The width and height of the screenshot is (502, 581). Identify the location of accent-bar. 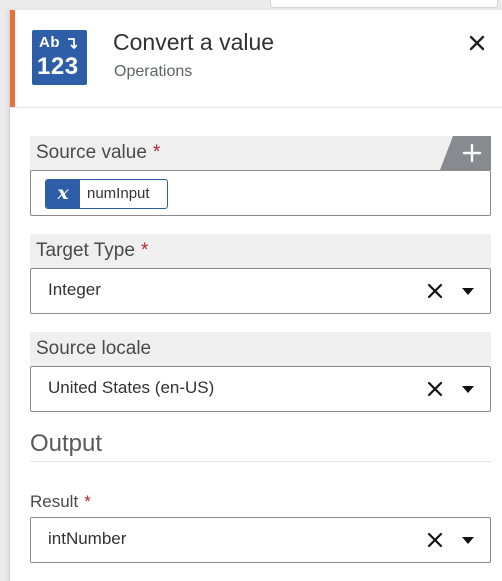
(12, 58).